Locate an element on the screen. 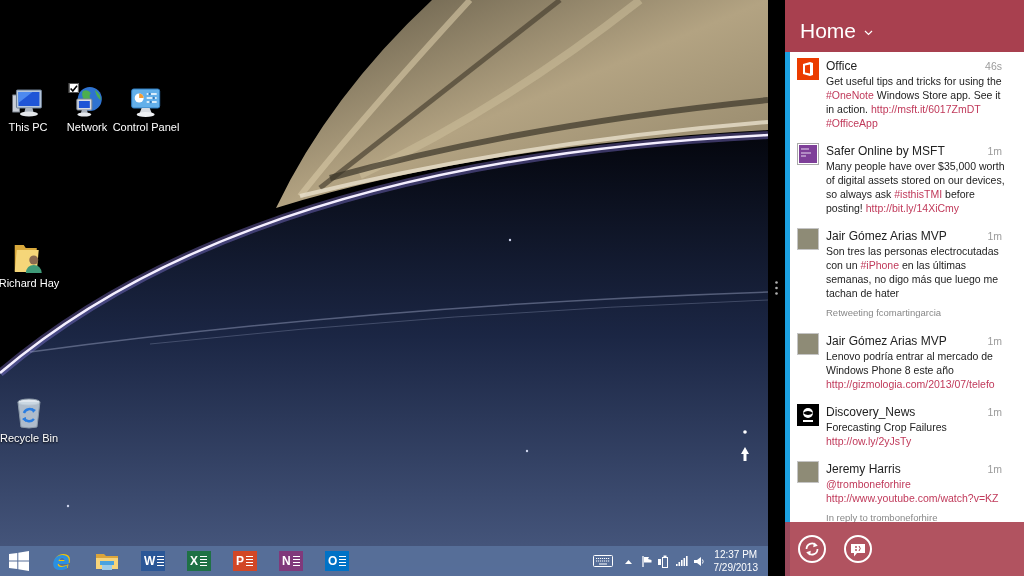 This screenshot has height=576, width=1024. chevron-down-icon is located at coordinates (869, 32).